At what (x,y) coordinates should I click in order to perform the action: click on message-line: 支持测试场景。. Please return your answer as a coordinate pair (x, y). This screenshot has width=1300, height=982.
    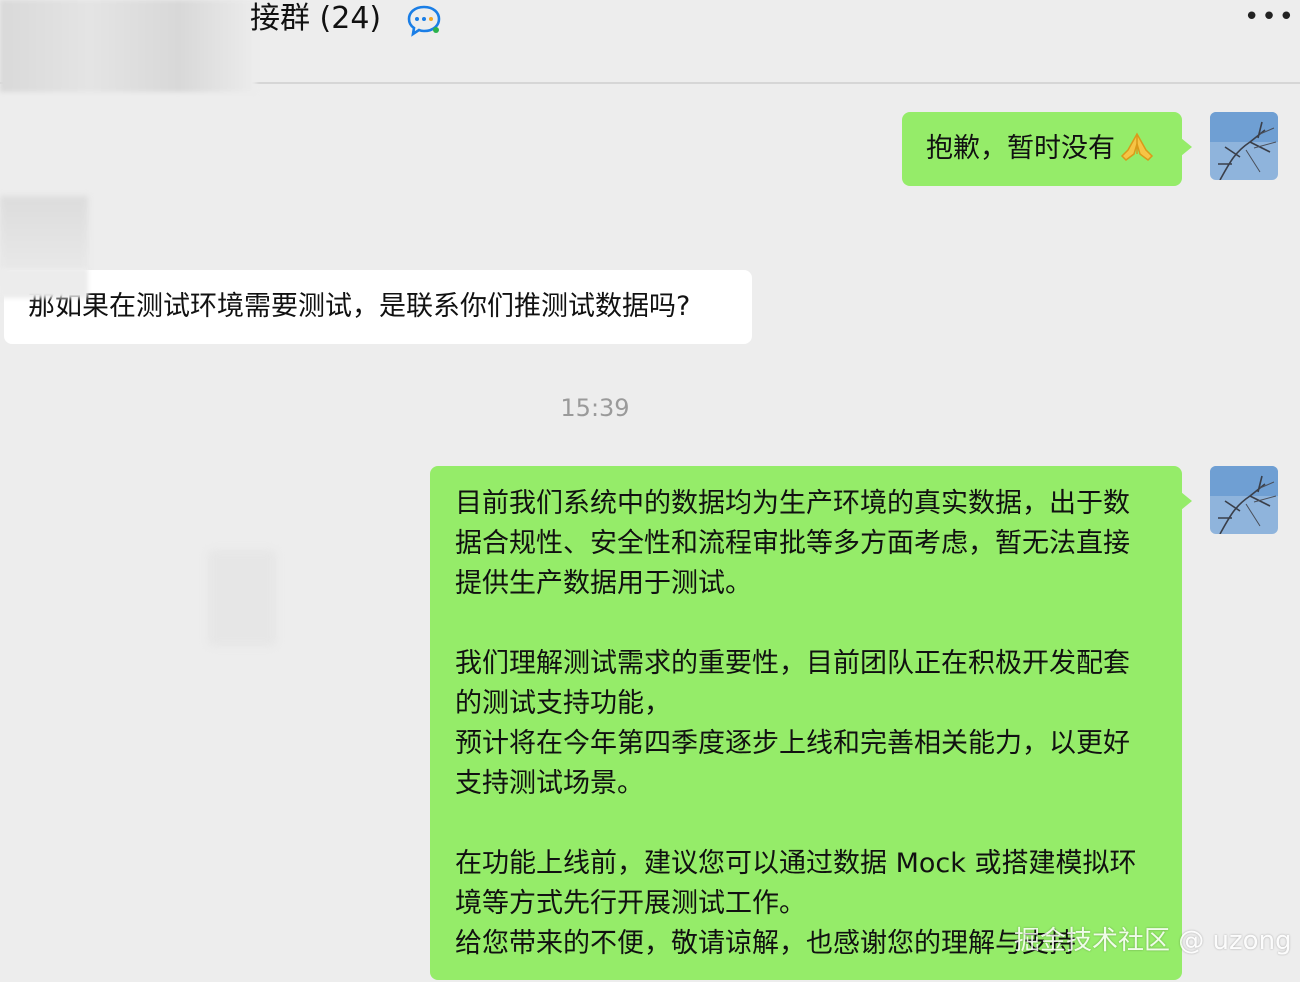
    Looking at the image, I should click on (549, 783).